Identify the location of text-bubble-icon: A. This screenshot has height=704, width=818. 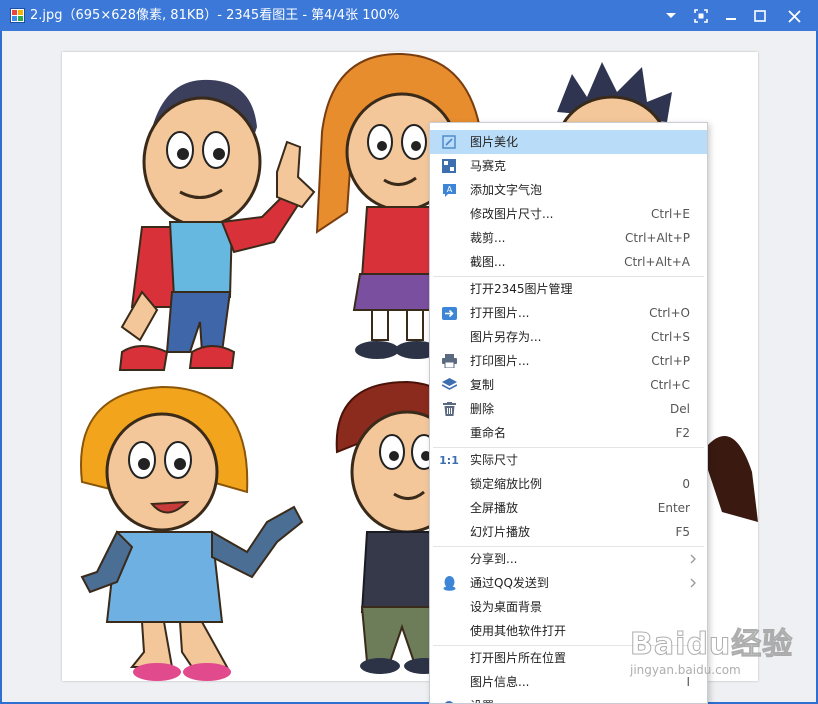
(449, 190).